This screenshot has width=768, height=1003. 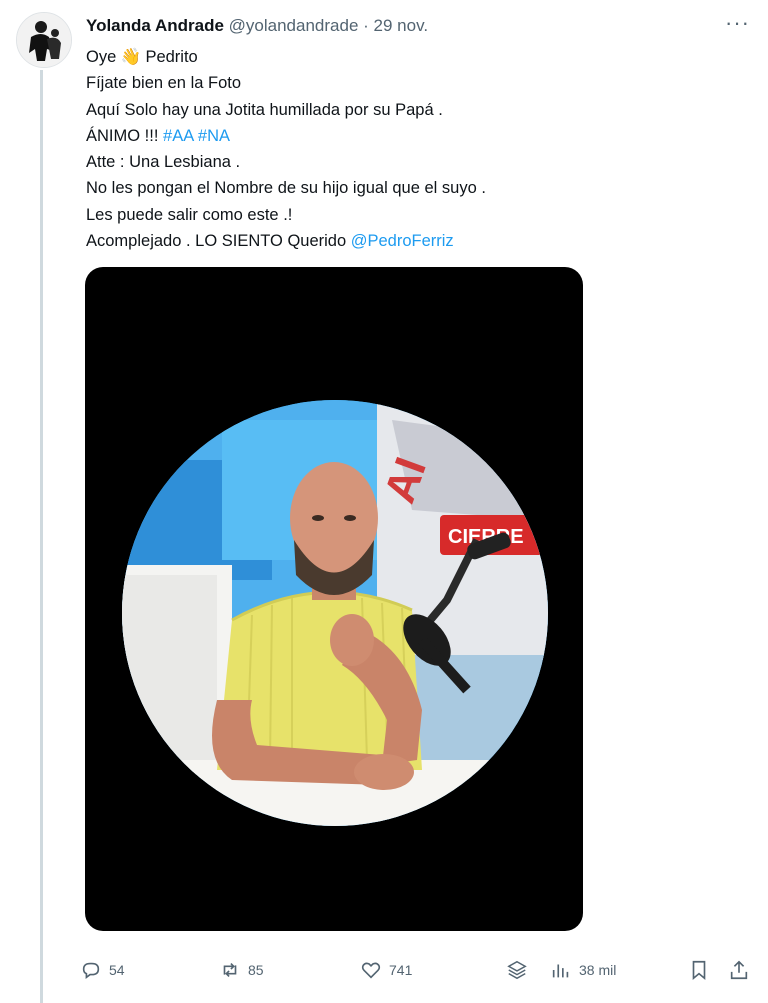 What do you see at coordinates (371, 970) in the screenshot?
I see `heart-icon` at bounding box center [371, 970].